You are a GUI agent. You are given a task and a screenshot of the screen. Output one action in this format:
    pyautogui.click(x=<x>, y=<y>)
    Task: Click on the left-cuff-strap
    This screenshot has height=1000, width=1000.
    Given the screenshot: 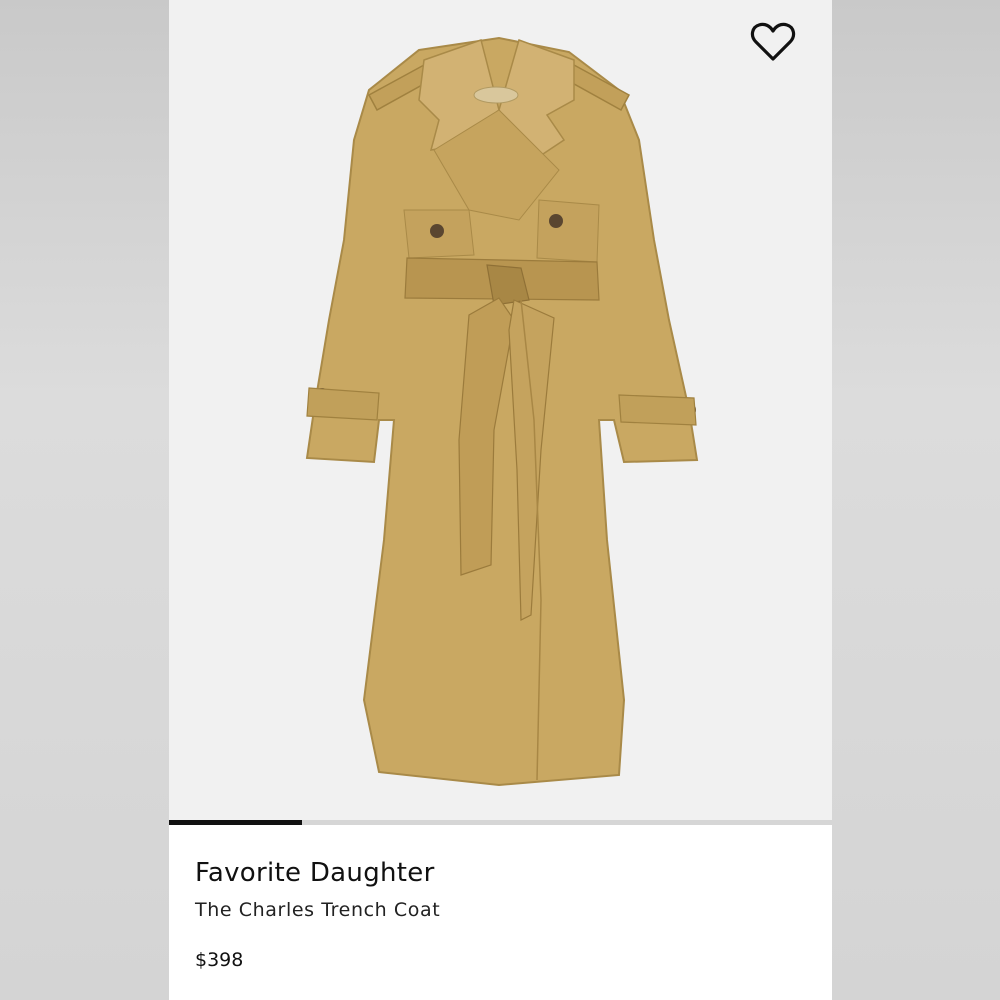 What is the action you would take?
    pyautogui.click(x=343, y=404)
    